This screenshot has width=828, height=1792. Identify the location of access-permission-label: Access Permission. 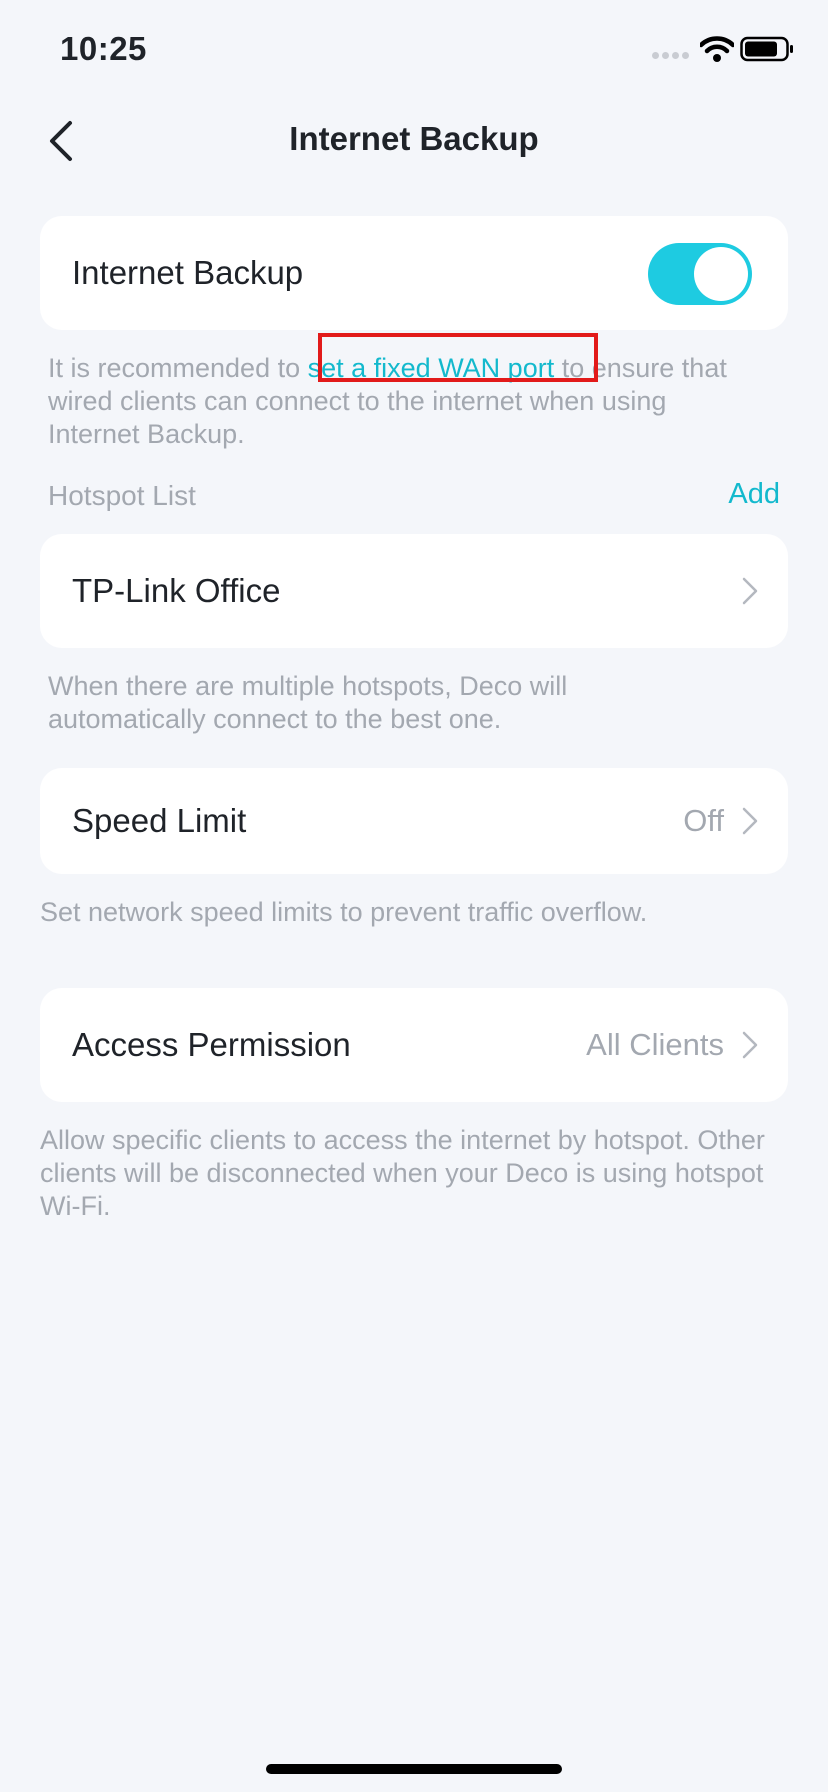
(211, 1044).